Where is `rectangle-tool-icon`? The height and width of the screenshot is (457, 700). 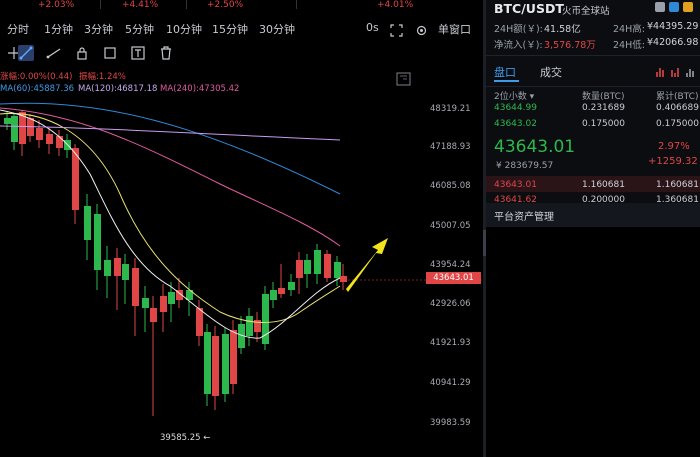 rectangle-tool-icon is located at coordinates (110, 53).